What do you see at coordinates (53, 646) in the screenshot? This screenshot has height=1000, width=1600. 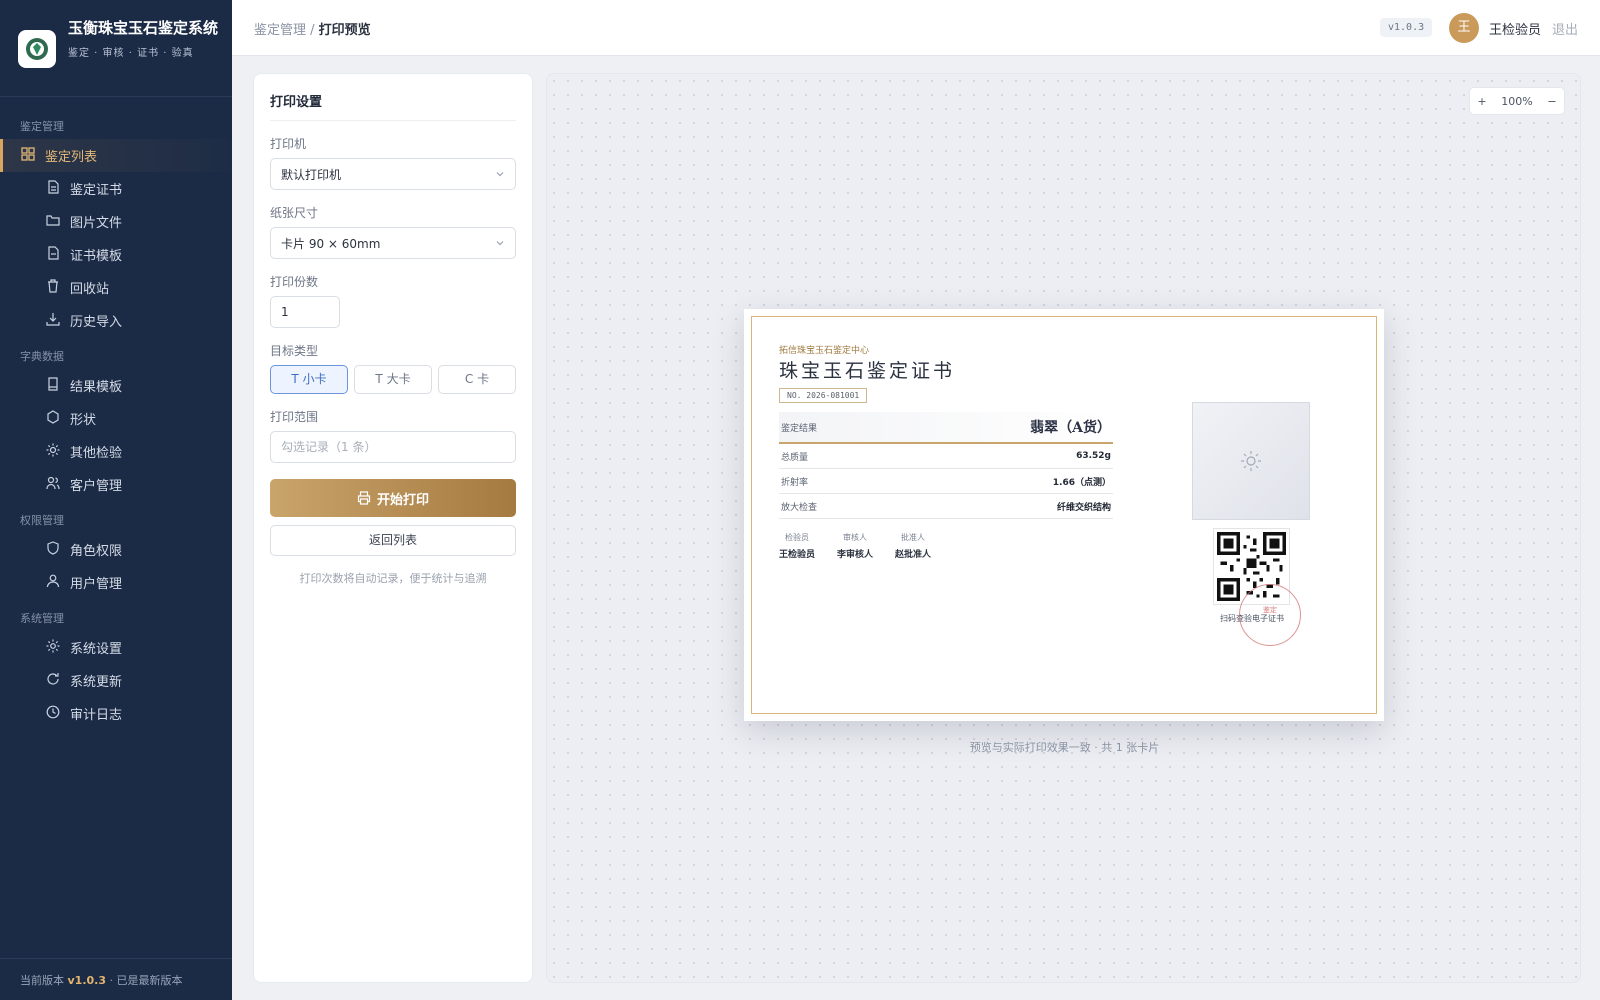 I see `gear-icon` at bounding box center [53, 646].